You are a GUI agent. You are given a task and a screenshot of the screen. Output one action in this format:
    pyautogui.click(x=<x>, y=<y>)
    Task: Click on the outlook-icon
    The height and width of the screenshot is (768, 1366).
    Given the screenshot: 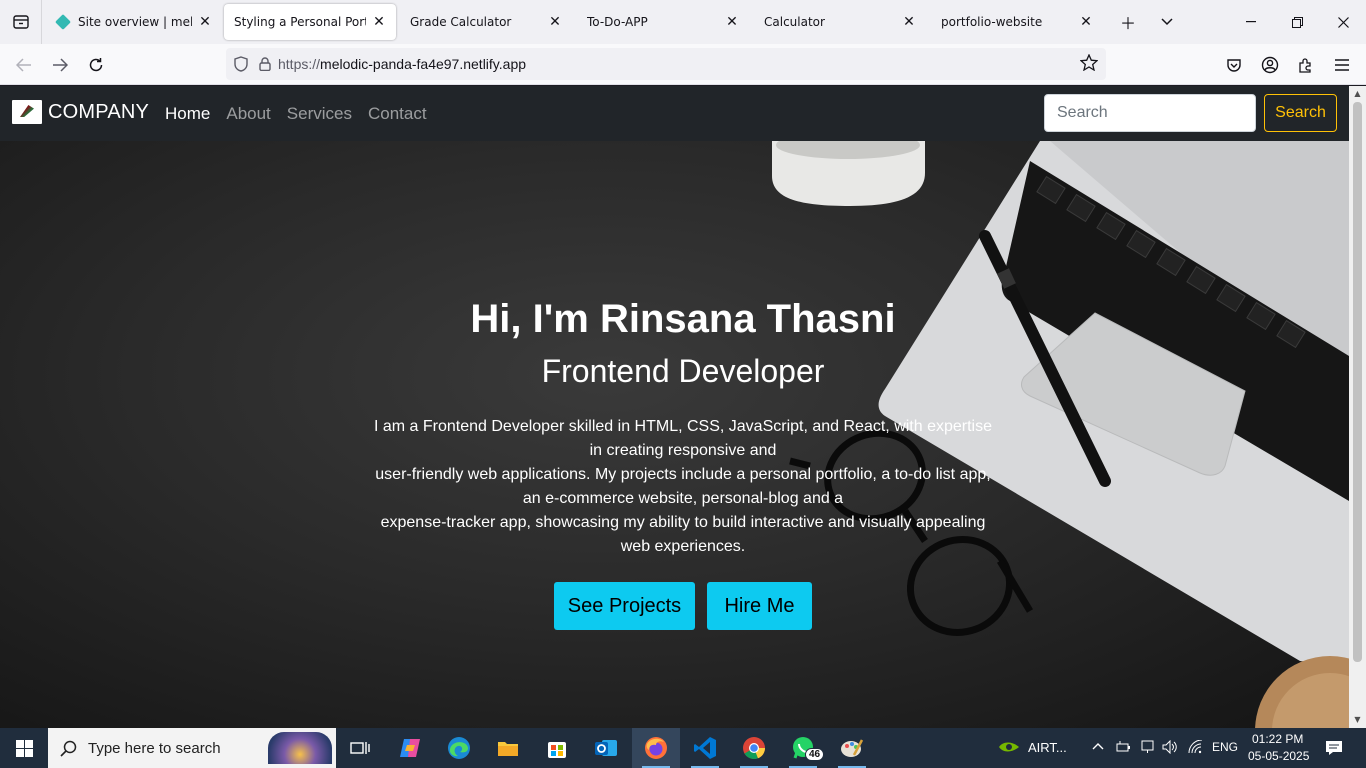 What is the action you would take?
    pyautogui.click(x=606, y=748)
    